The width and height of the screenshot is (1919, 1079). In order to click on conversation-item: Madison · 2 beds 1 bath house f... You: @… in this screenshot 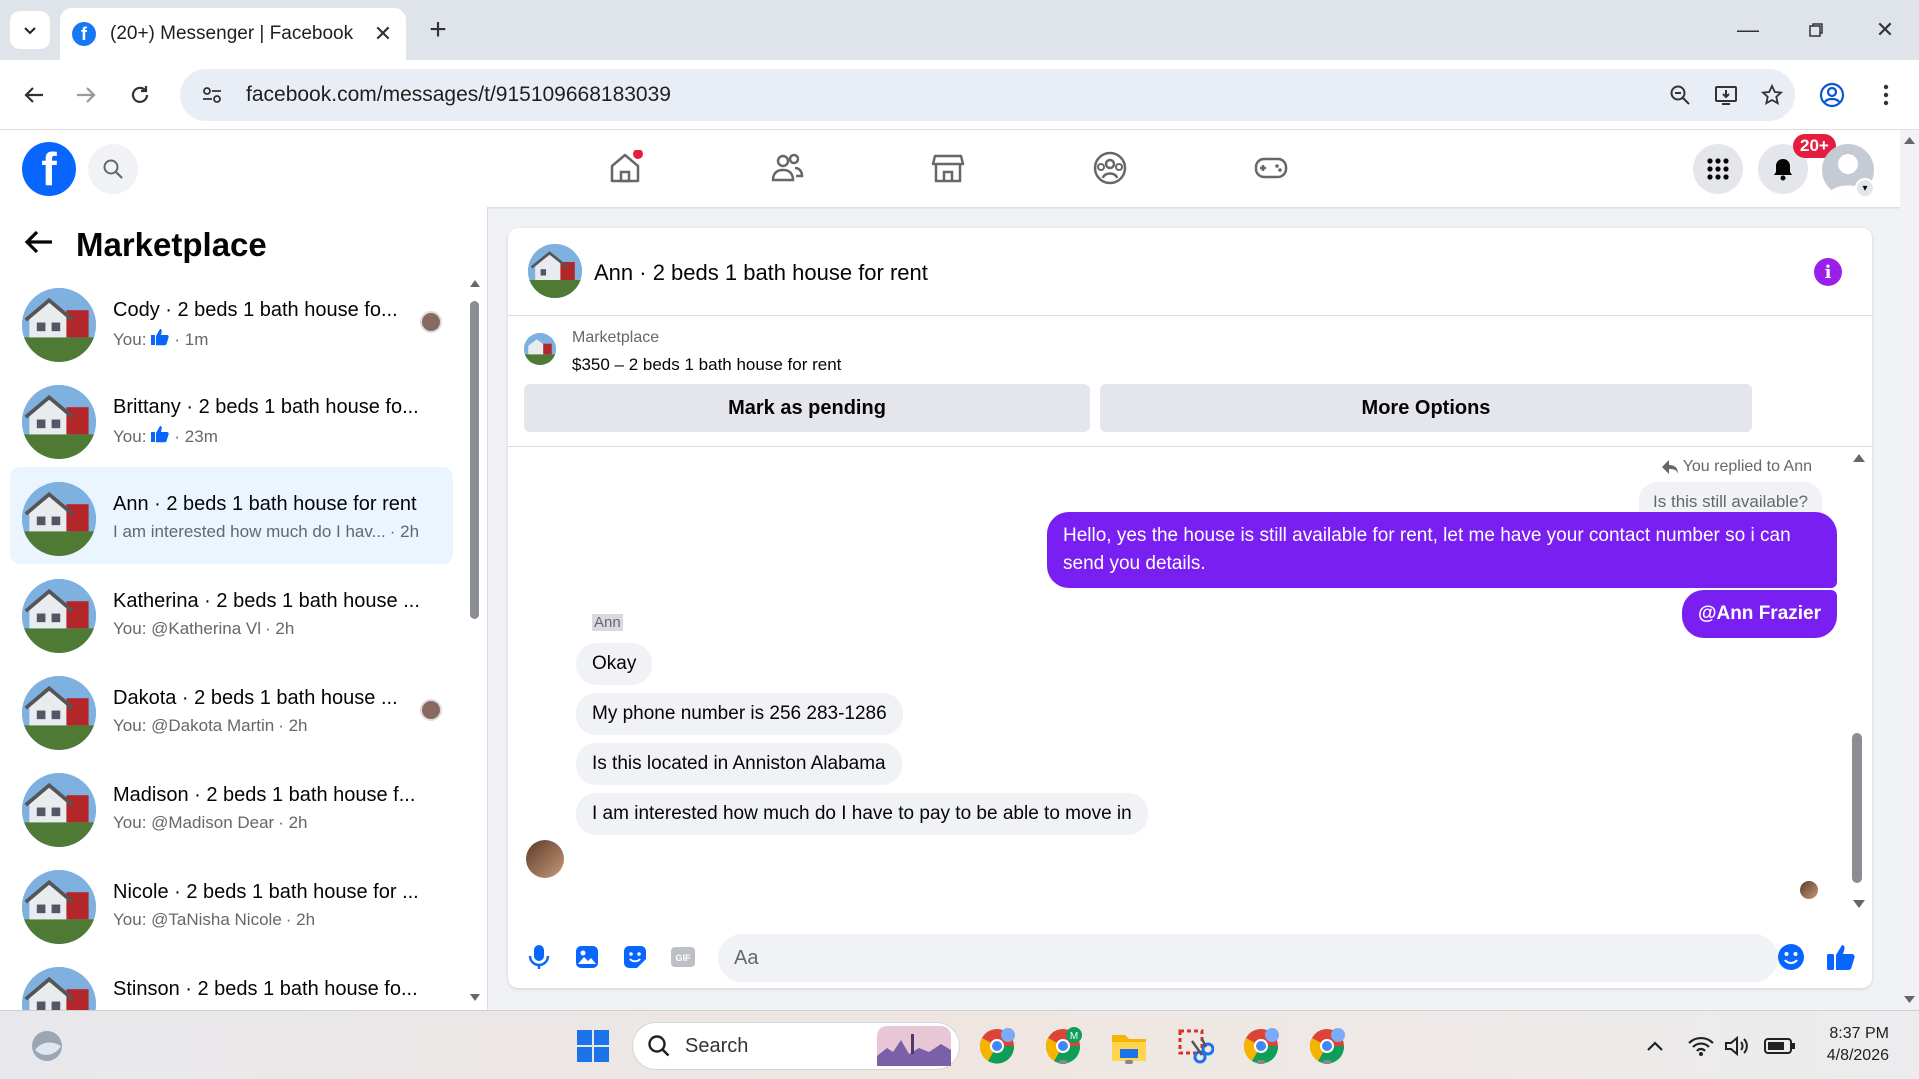, I will do `click(231, 806)`.